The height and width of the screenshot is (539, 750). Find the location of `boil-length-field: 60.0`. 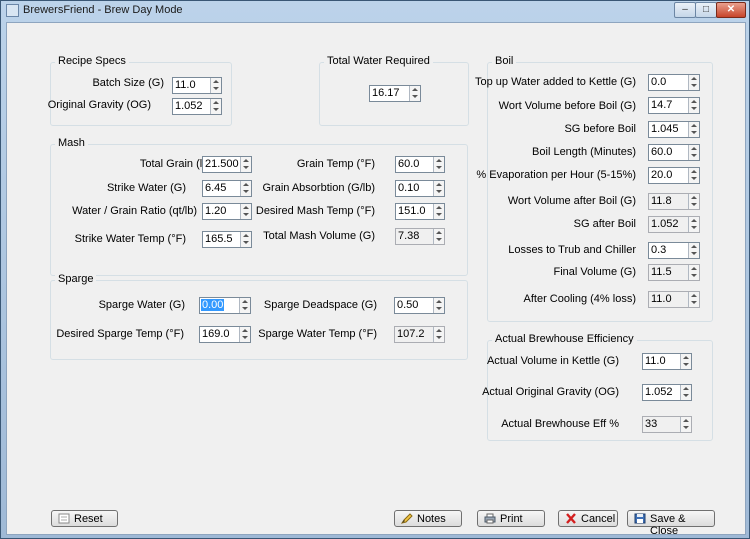

boil-length-field: 60.0 is located at coordinates (674, 152).